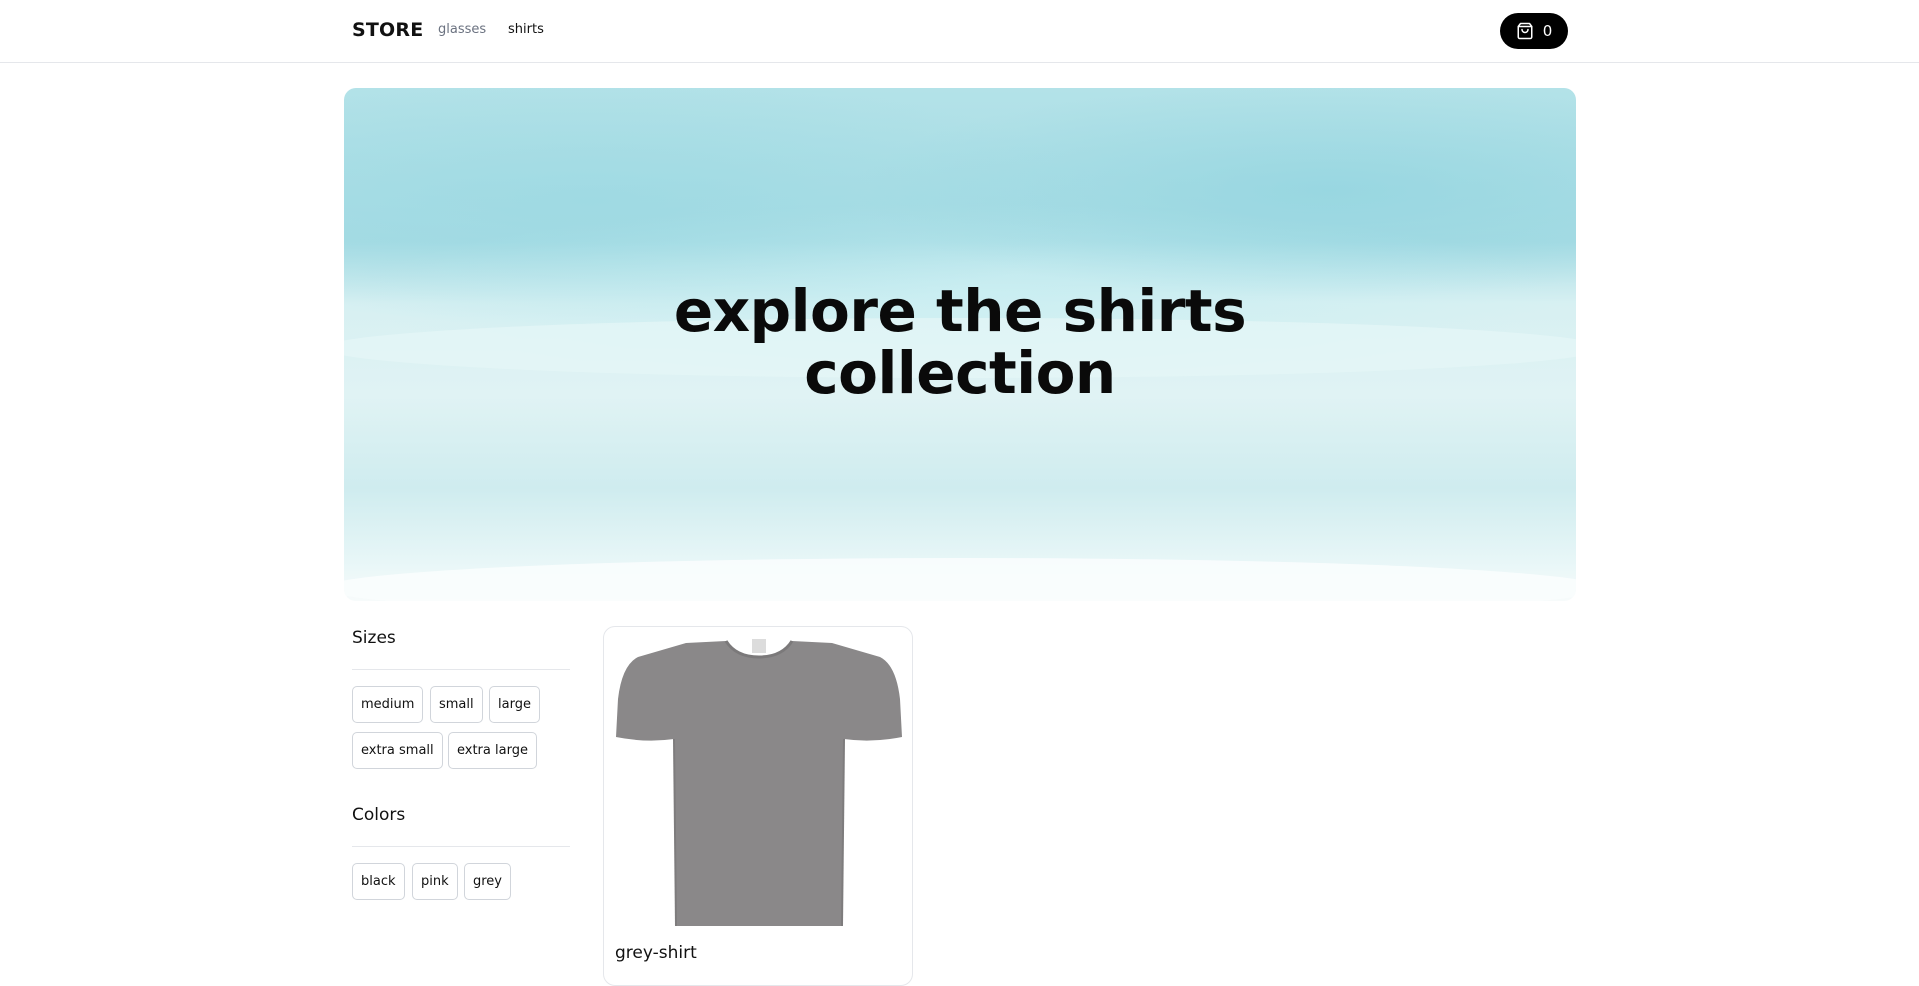 The height and width of the screenshot is (986, 1919). Describe the element at coordinates (456, 704) in the screenshot. I see `size-option-small: small` at that location.